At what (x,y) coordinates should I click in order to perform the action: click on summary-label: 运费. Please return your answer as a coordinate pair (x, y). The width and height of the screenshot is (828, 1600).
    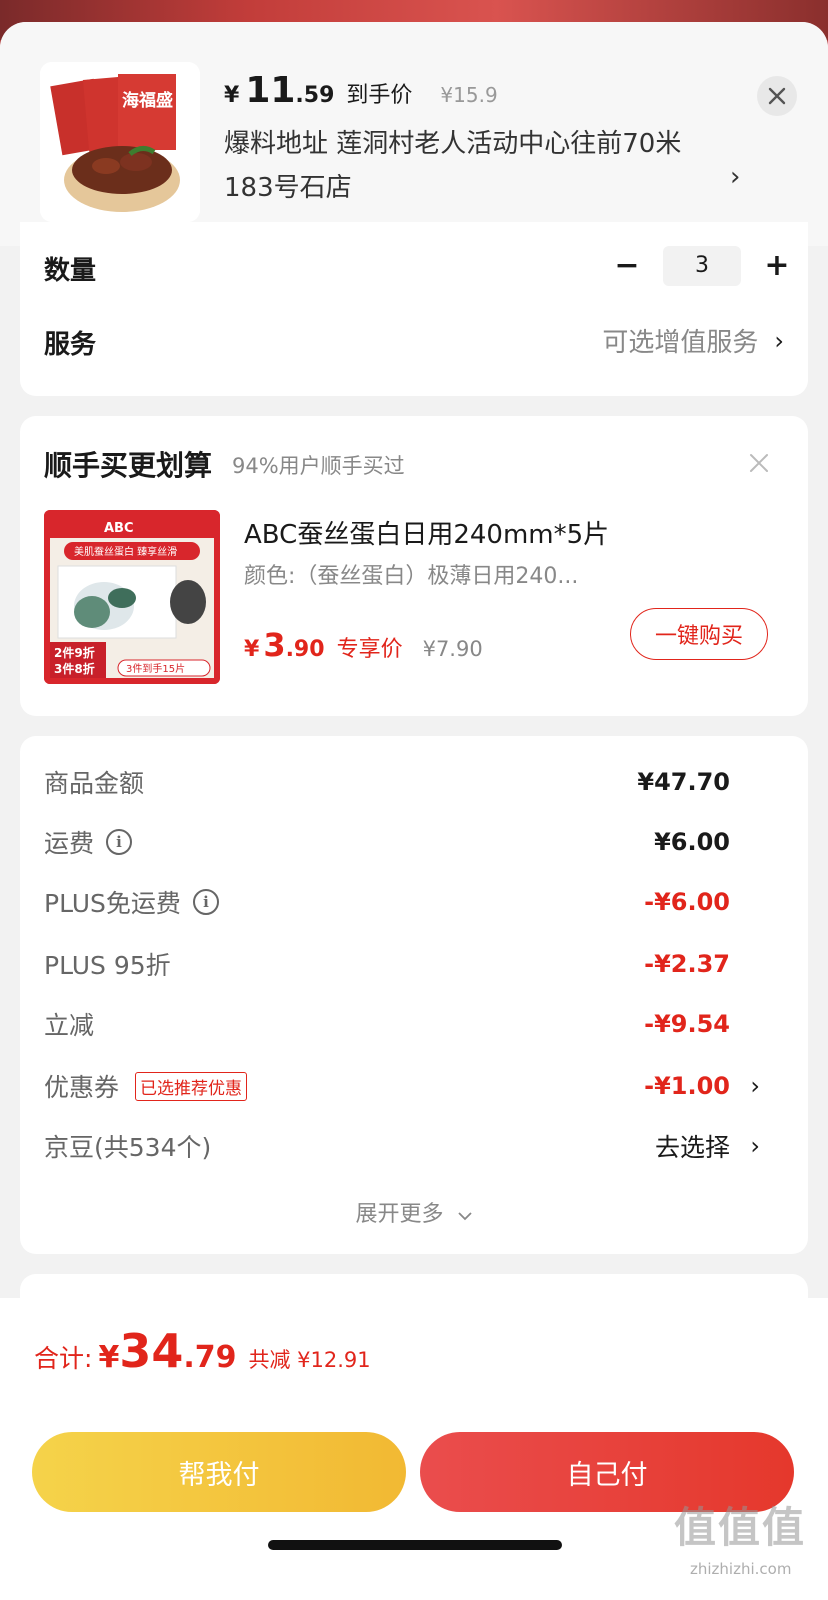
    Looking at the image, I should click on (69, 843).